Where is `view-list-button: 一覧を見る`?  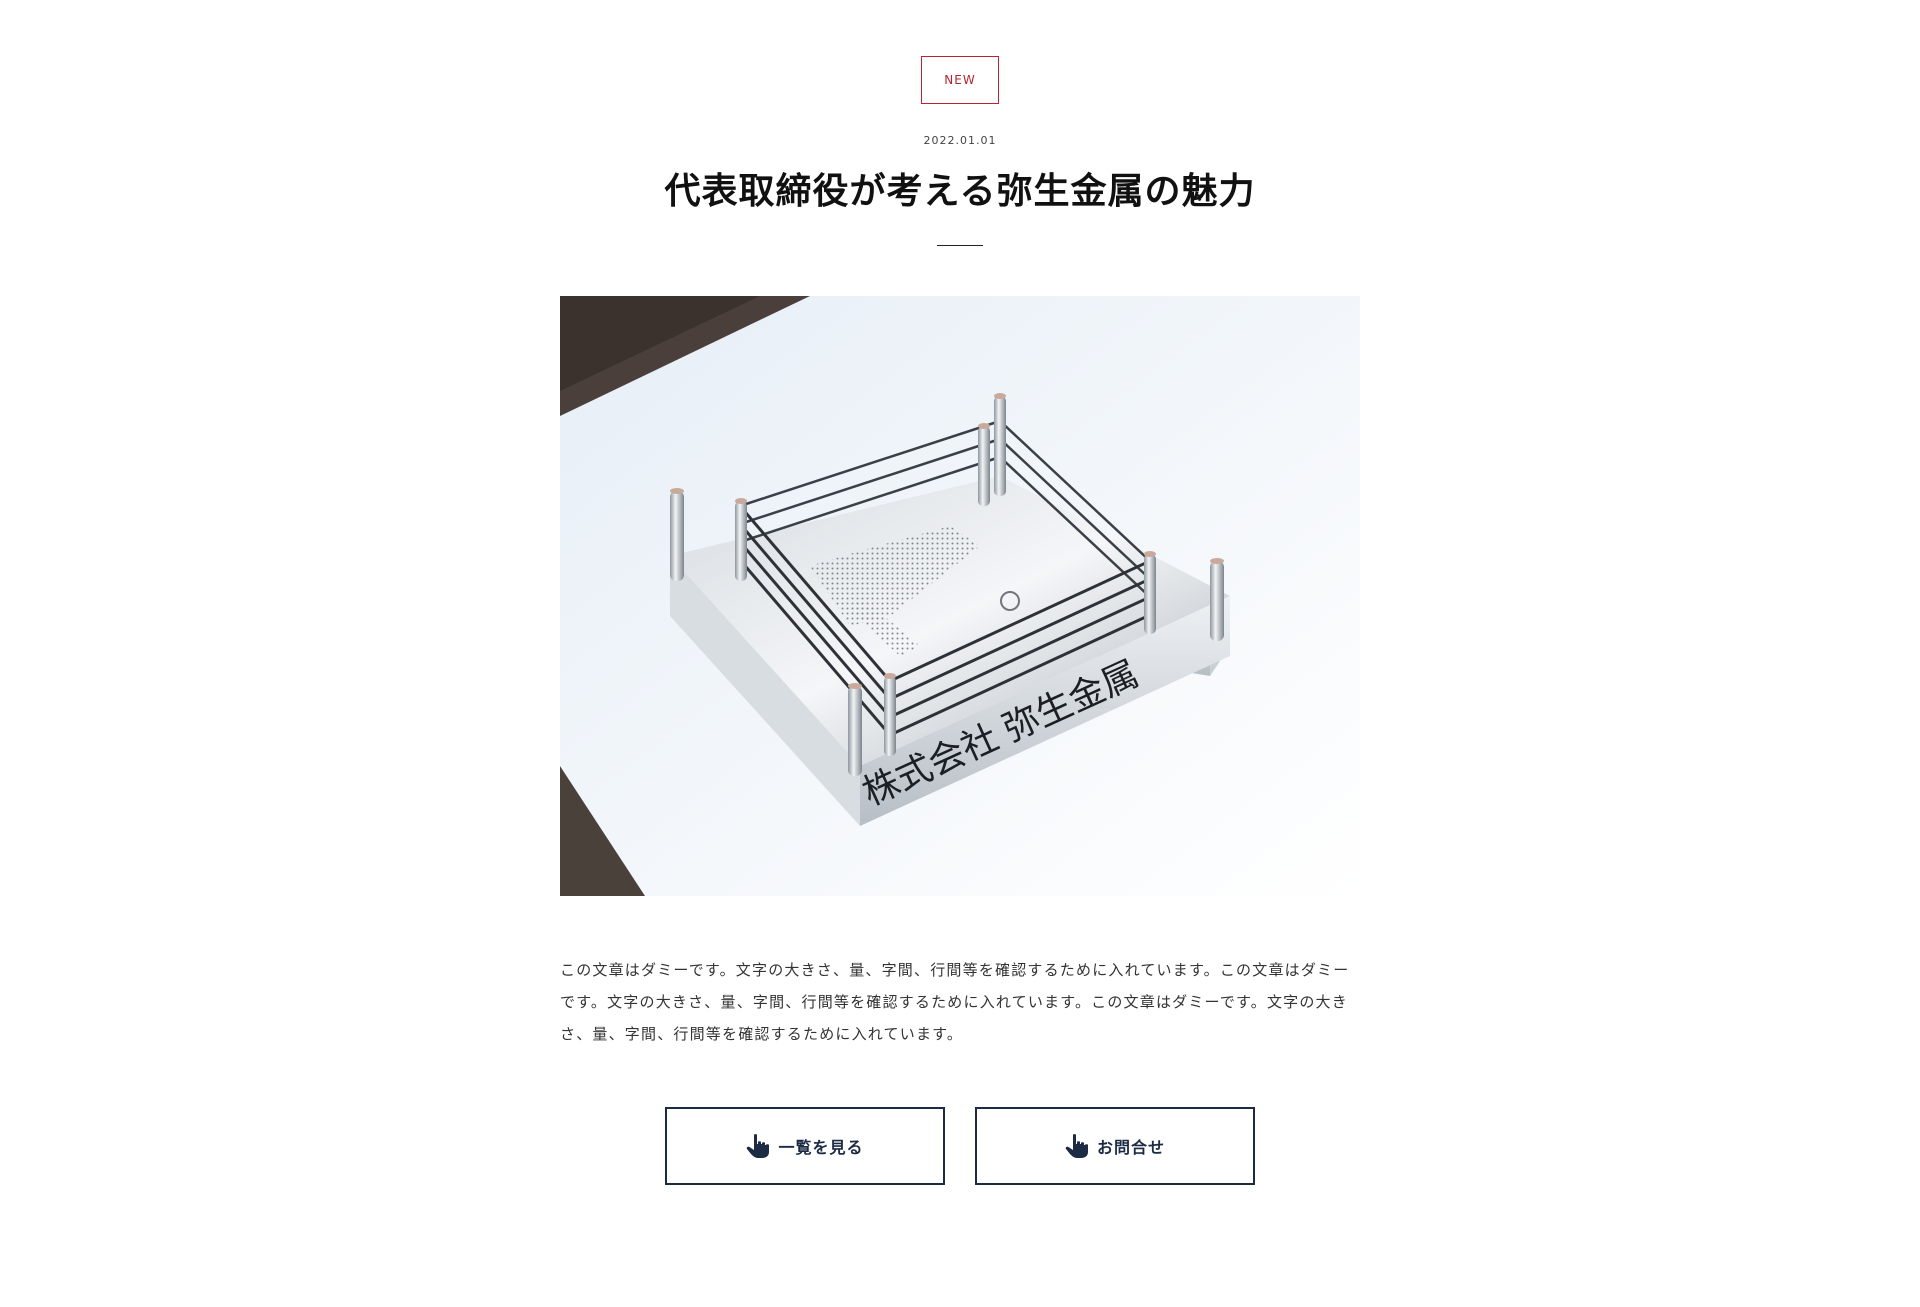 view-list-button: 一覧を見る is located at coordinates (805, 1146).